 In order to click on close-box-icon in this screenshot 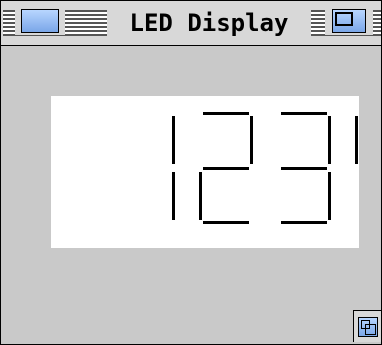, I will do `click(40, 21)`.